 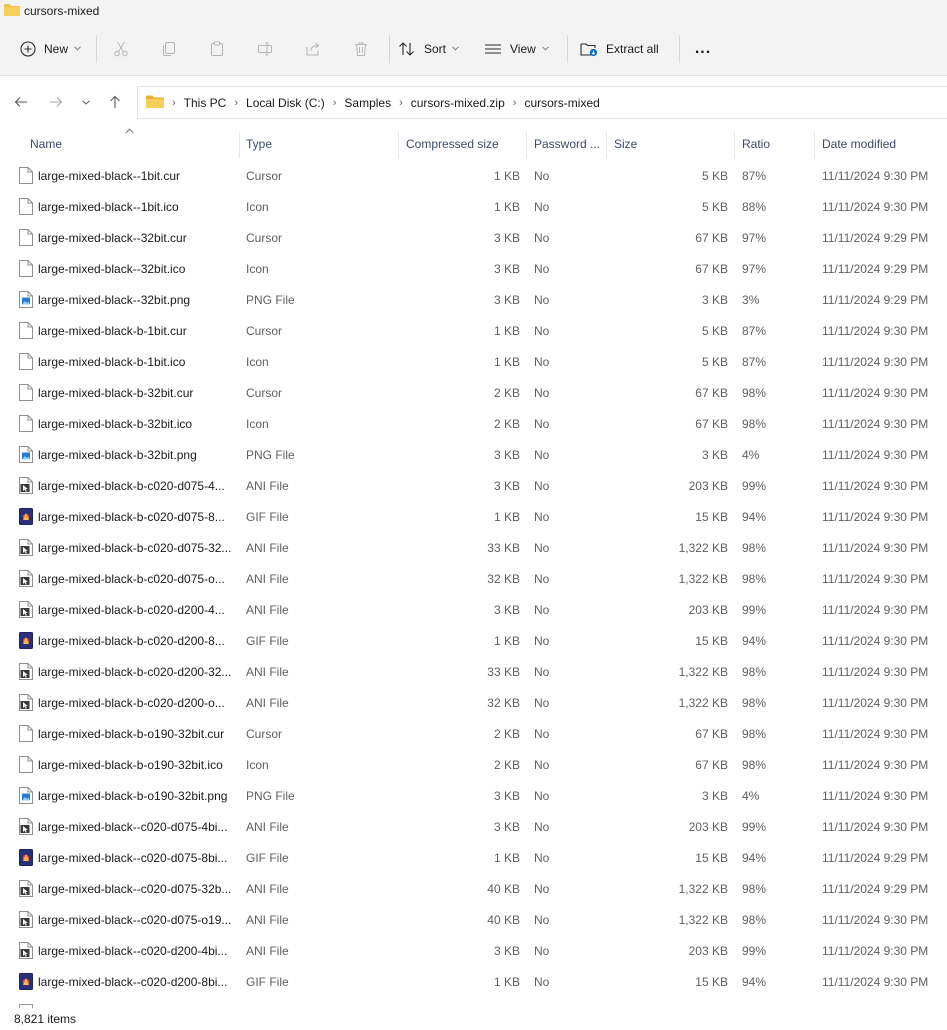 I want to click on view-button: View, so click(x=521, y=49).